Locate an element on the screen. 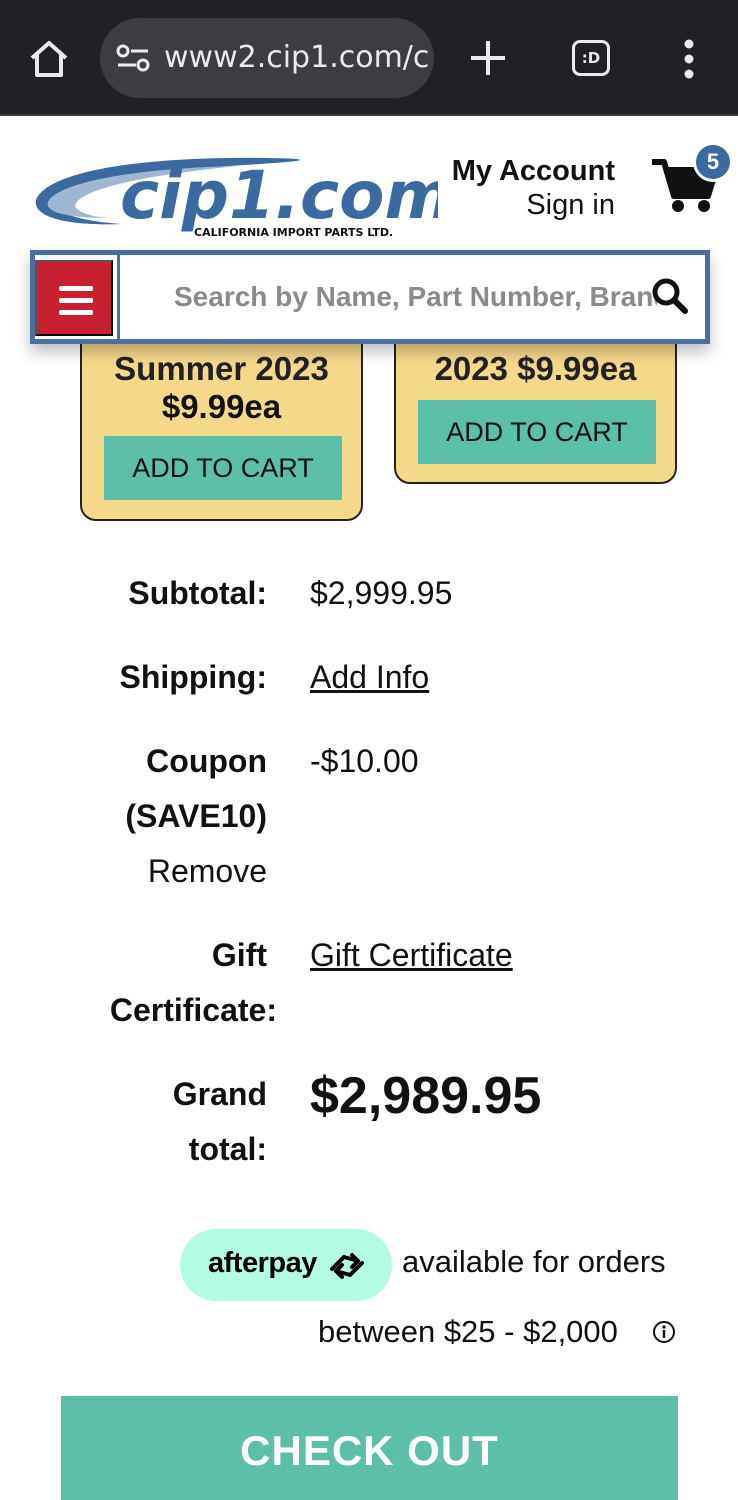 The height and width of the screenshot is (1500, 738). search-input is located at coordinates (387, 297).